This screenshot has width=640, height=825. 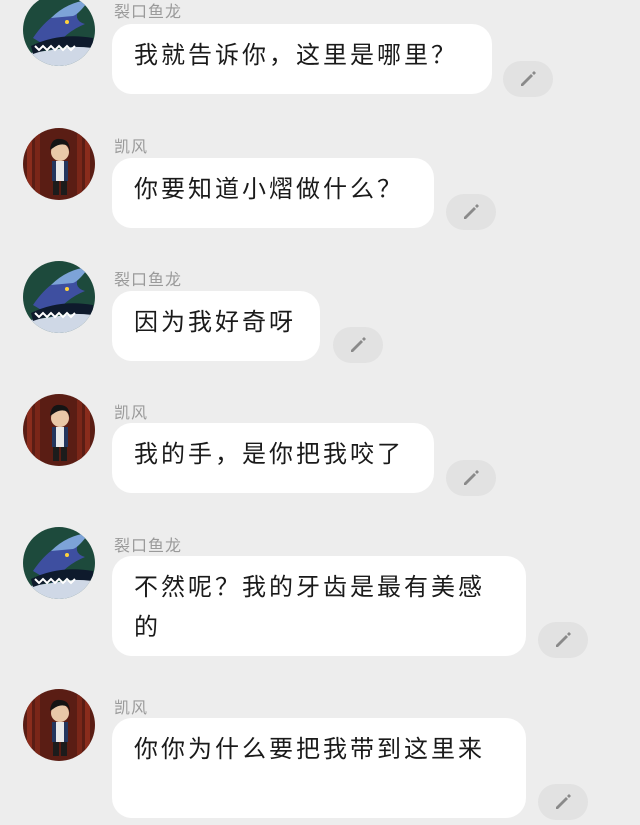 I want to click on message-bubble: 我的手，是你把我咬了, so click(x=273, y=458).